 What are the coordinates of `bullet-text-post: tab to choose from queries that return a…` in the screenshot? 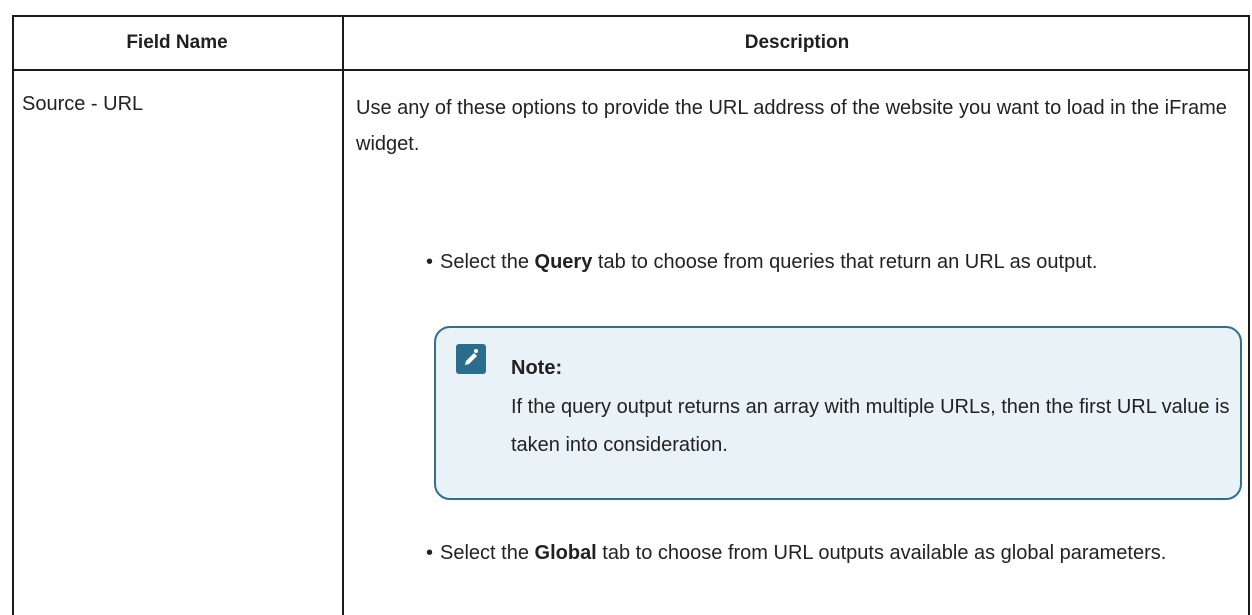 It's located at (845, 262).